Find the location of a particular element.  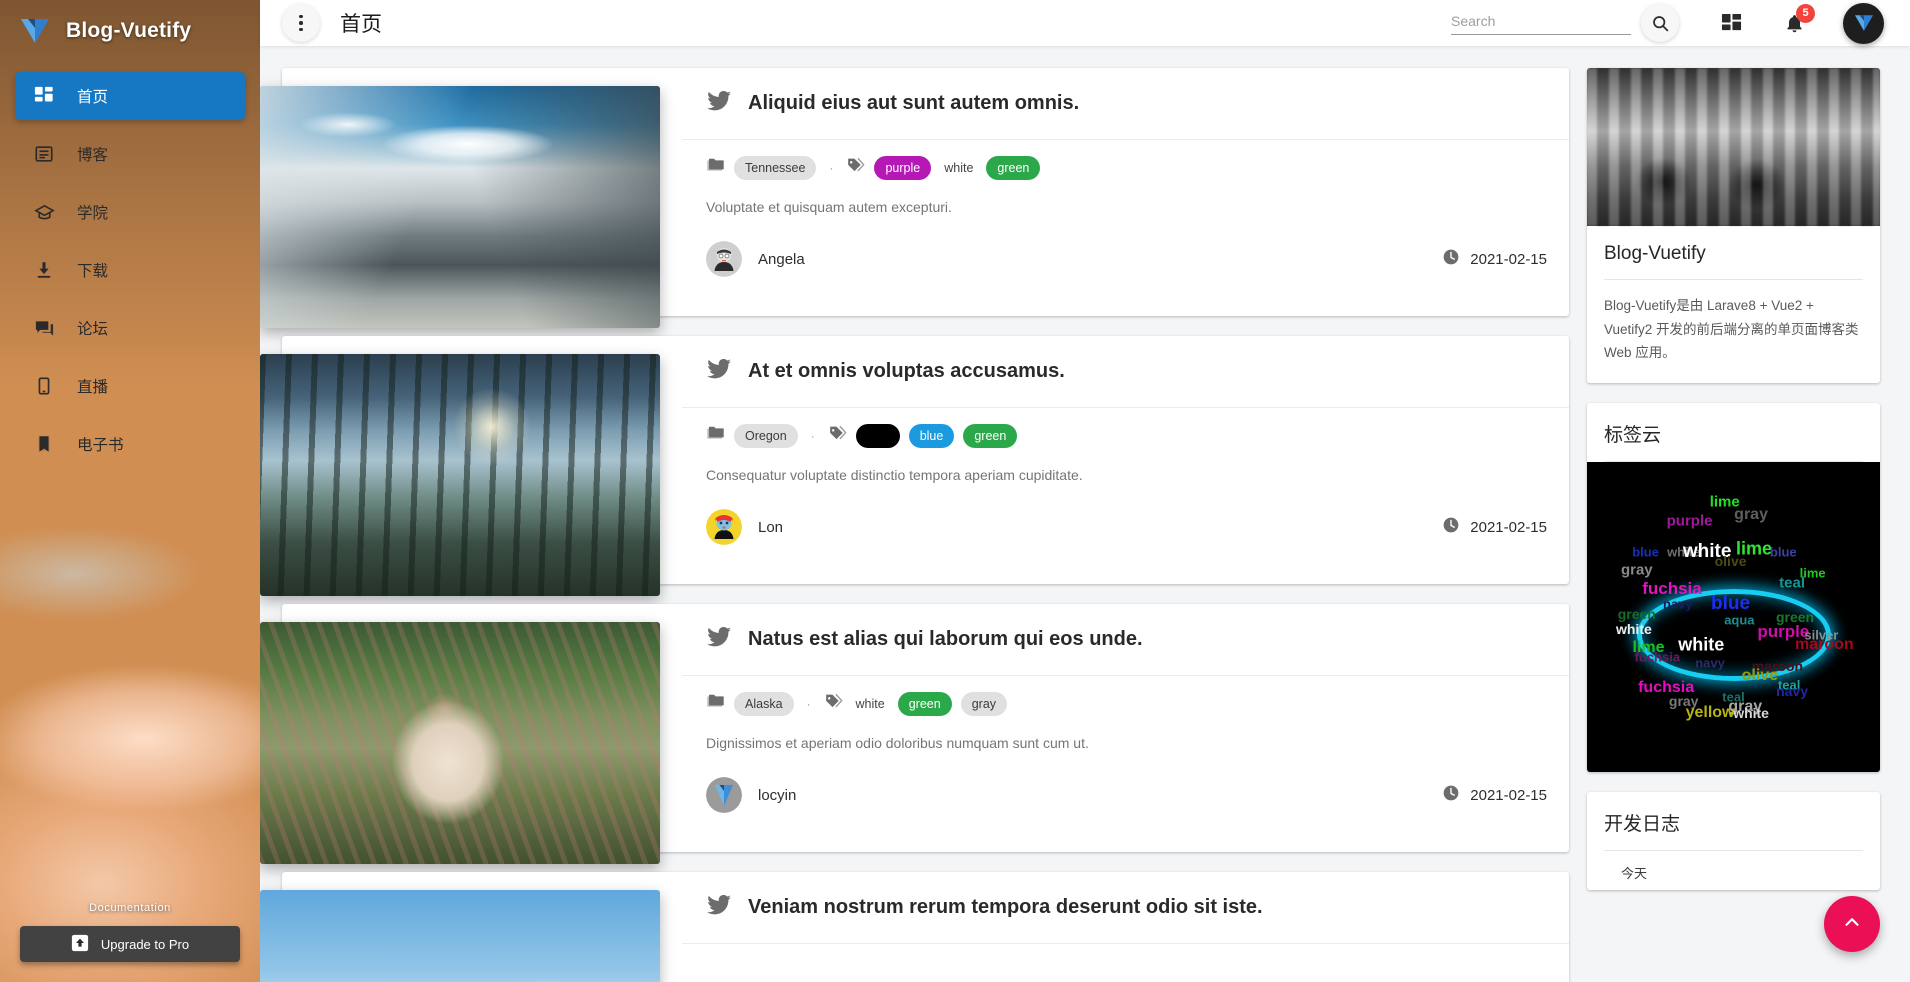

upgrade-to-pro-button: Upgrade to Pro is located at coordinates (130, 944).